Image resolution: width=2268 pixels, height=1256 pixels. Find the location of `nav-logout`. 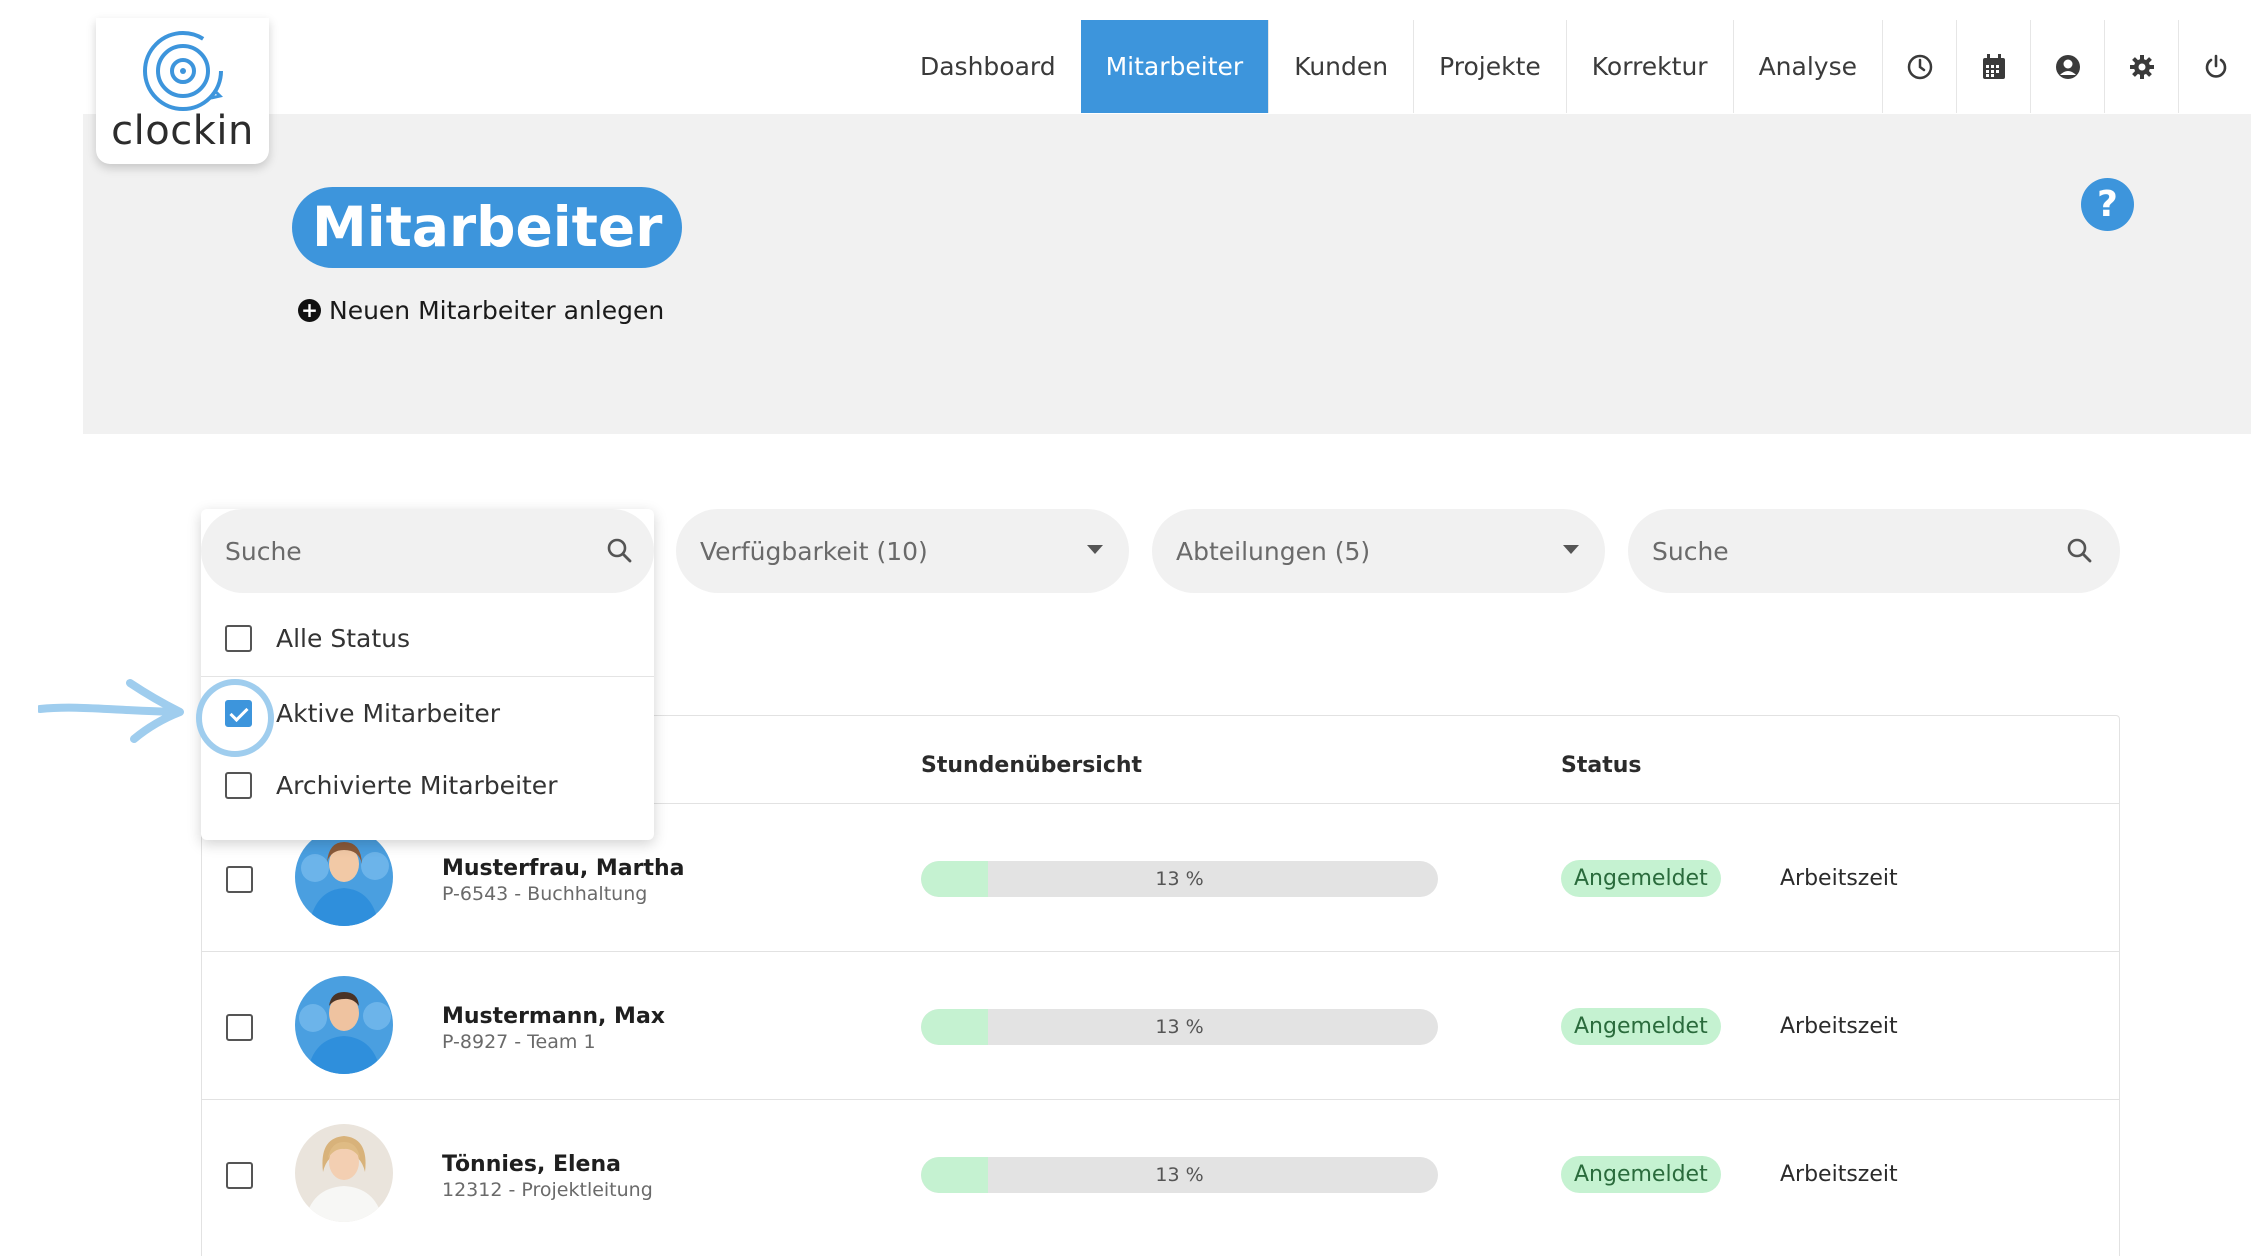

nav-logout is located at coordinates (2215, 66).